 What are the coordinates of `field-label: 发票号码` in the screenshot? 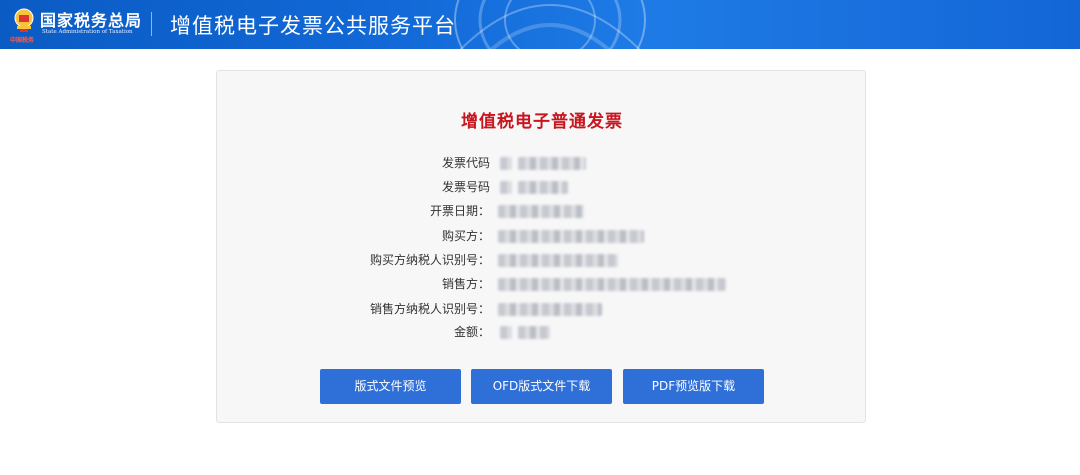 It's located at (465, 187).